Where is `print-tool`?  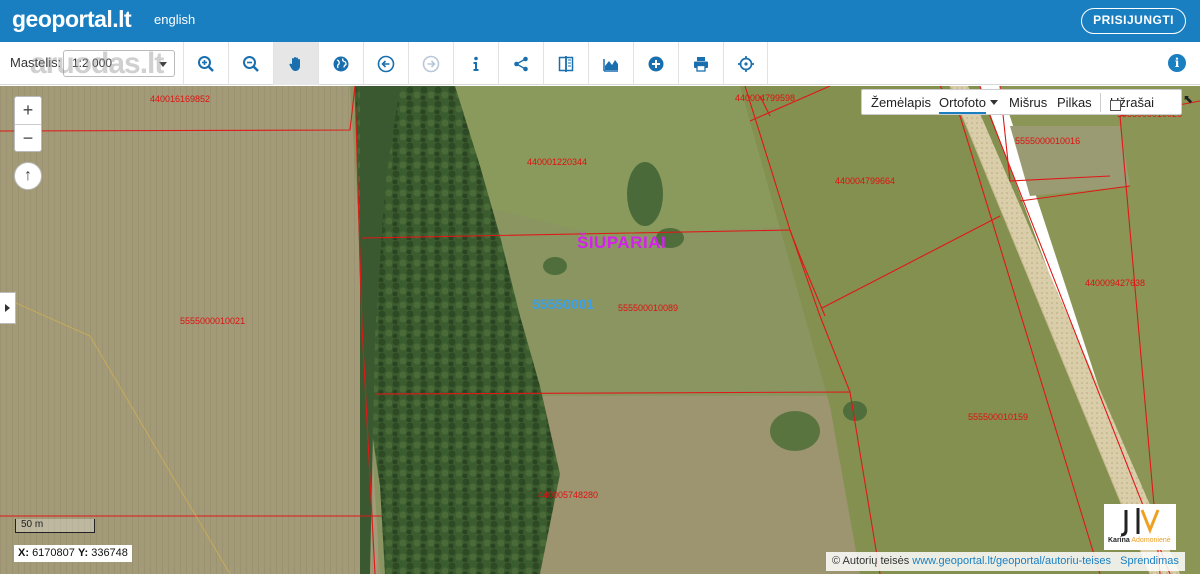
print-tool is located at coordinates (700, 63).